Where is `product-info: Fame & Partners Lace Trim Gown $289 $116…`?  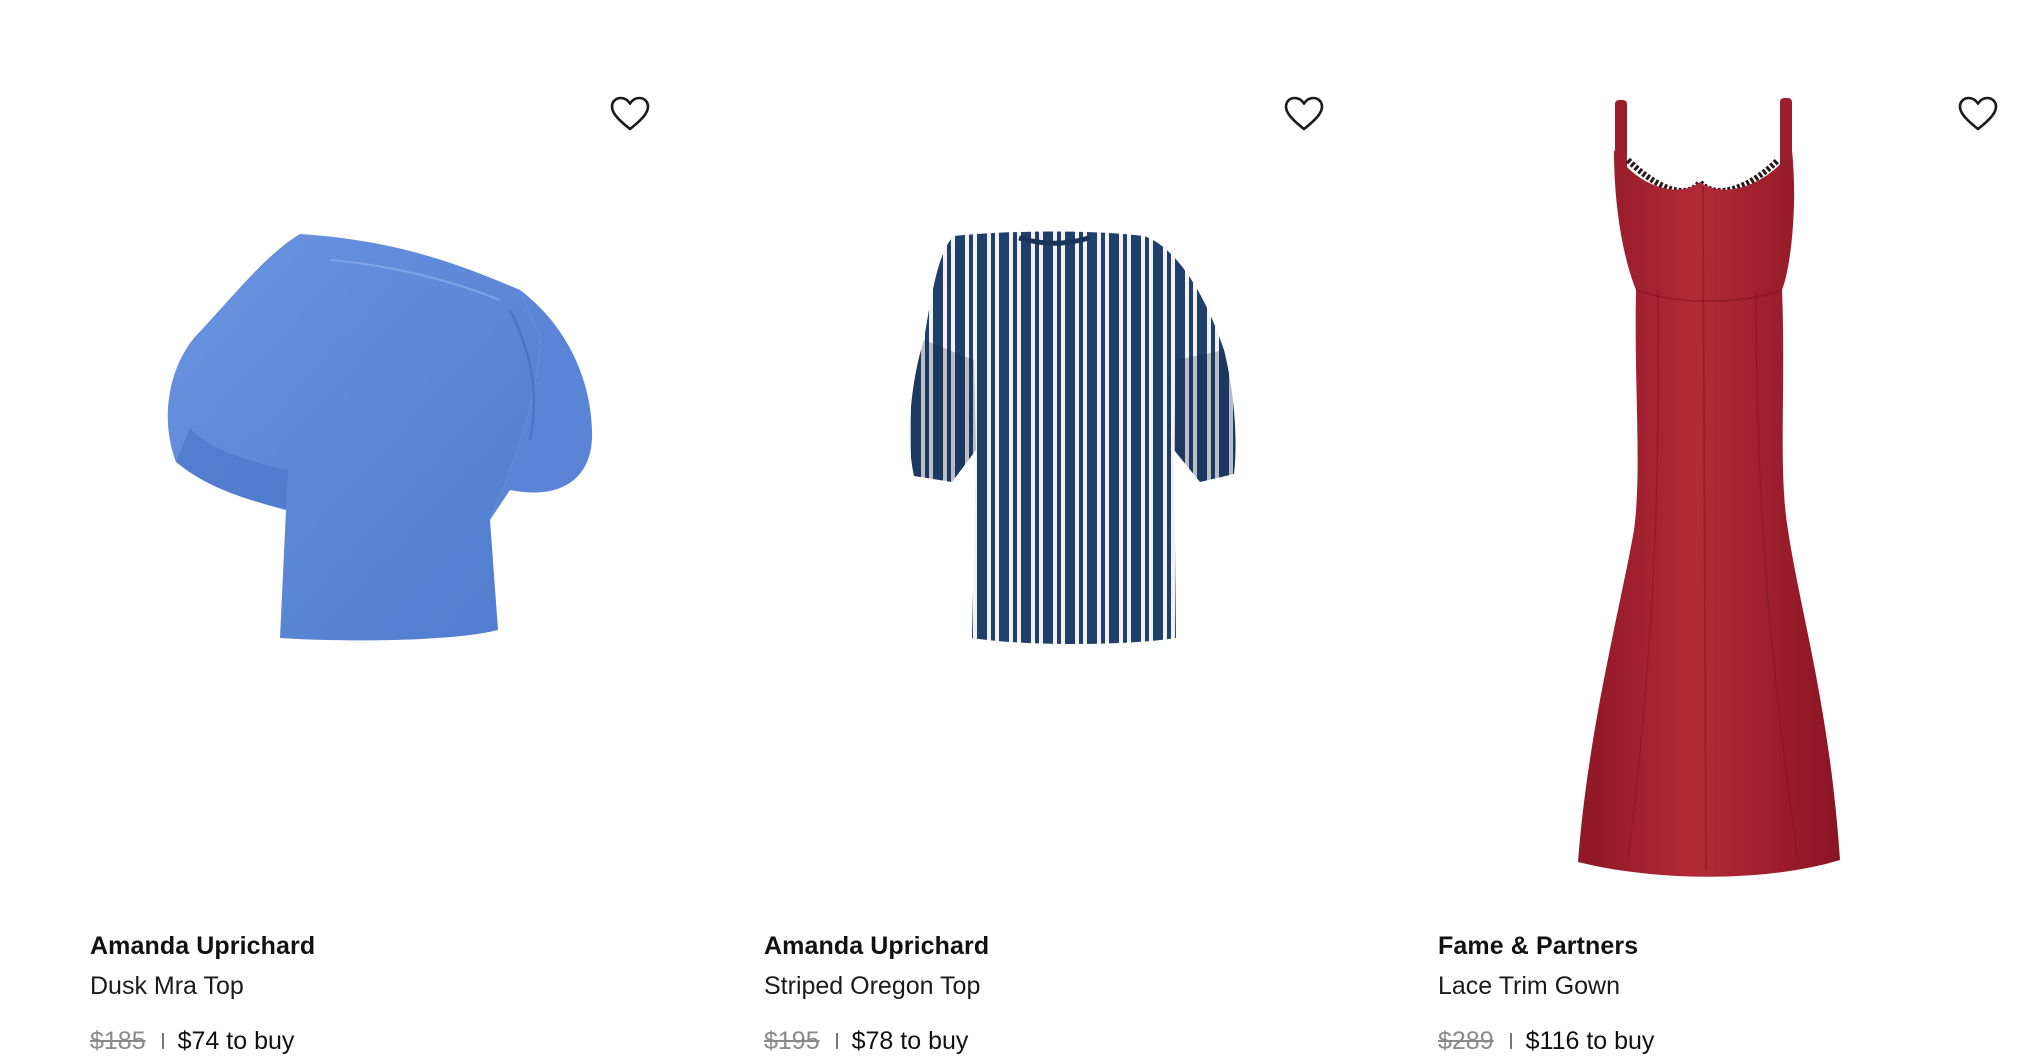
product-info: Fame & Partners Lace Trim Gown $289 $116… is located at coordinates (1718, 993).